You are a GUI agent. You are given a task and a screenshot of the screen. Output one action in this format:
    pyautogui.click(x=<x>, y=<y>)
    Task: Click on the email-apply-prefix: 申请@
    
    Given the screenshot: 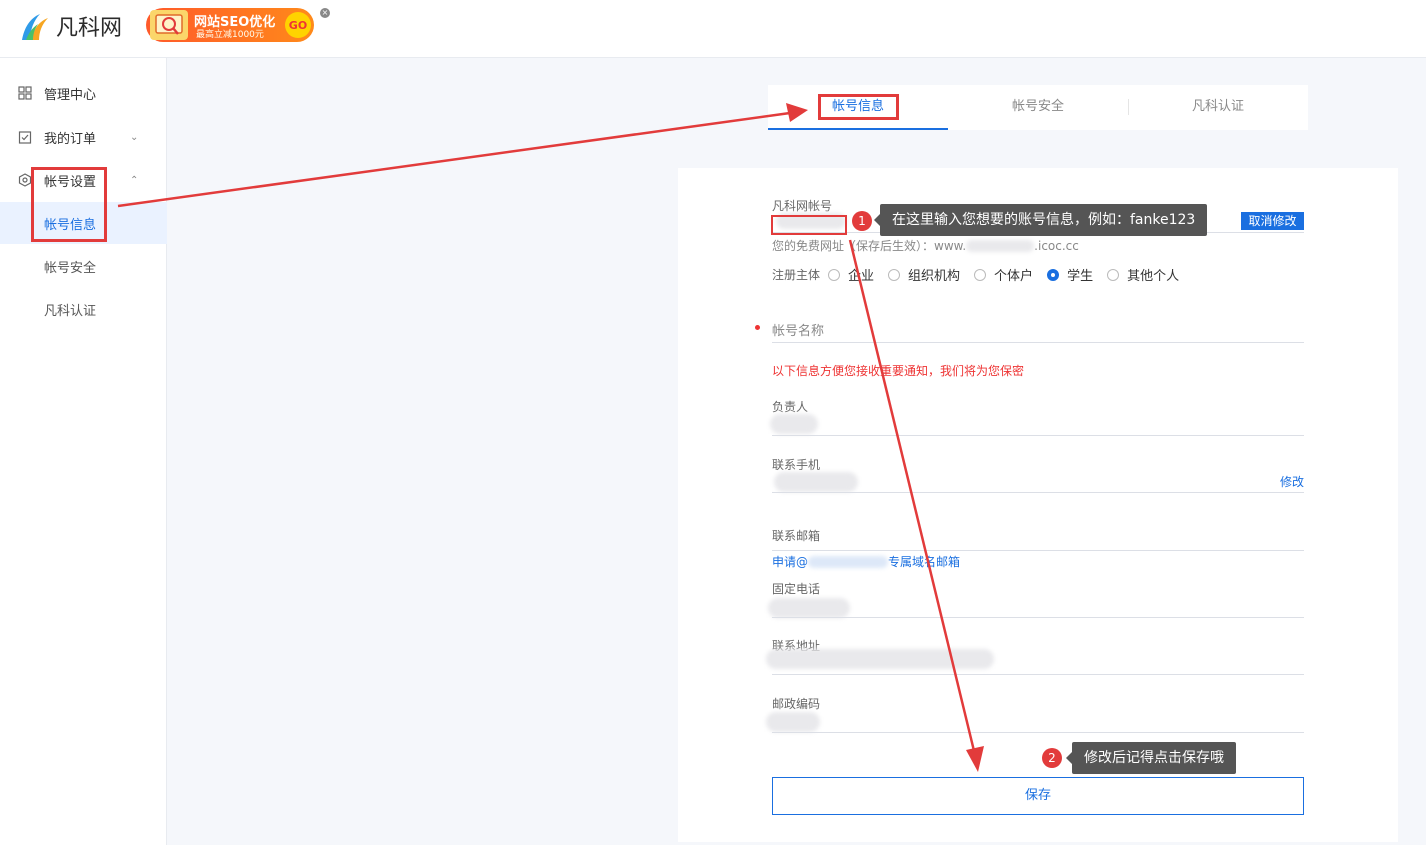 What is the action you would take?
    pyautogui.click(x=790, y=562)
    